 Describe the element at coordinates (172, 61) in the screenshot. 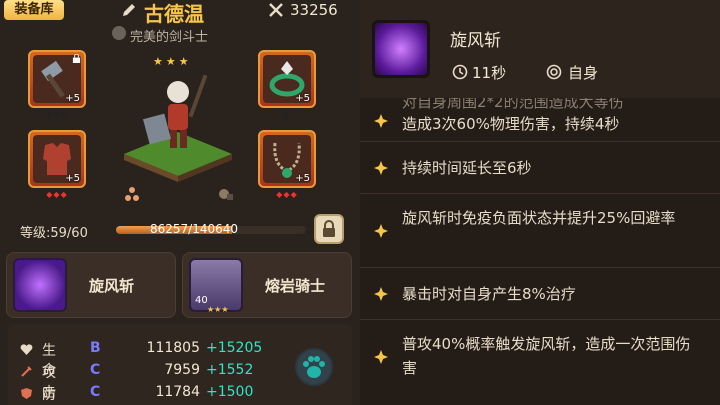

I see `hero-stars: ★★★` at that location.